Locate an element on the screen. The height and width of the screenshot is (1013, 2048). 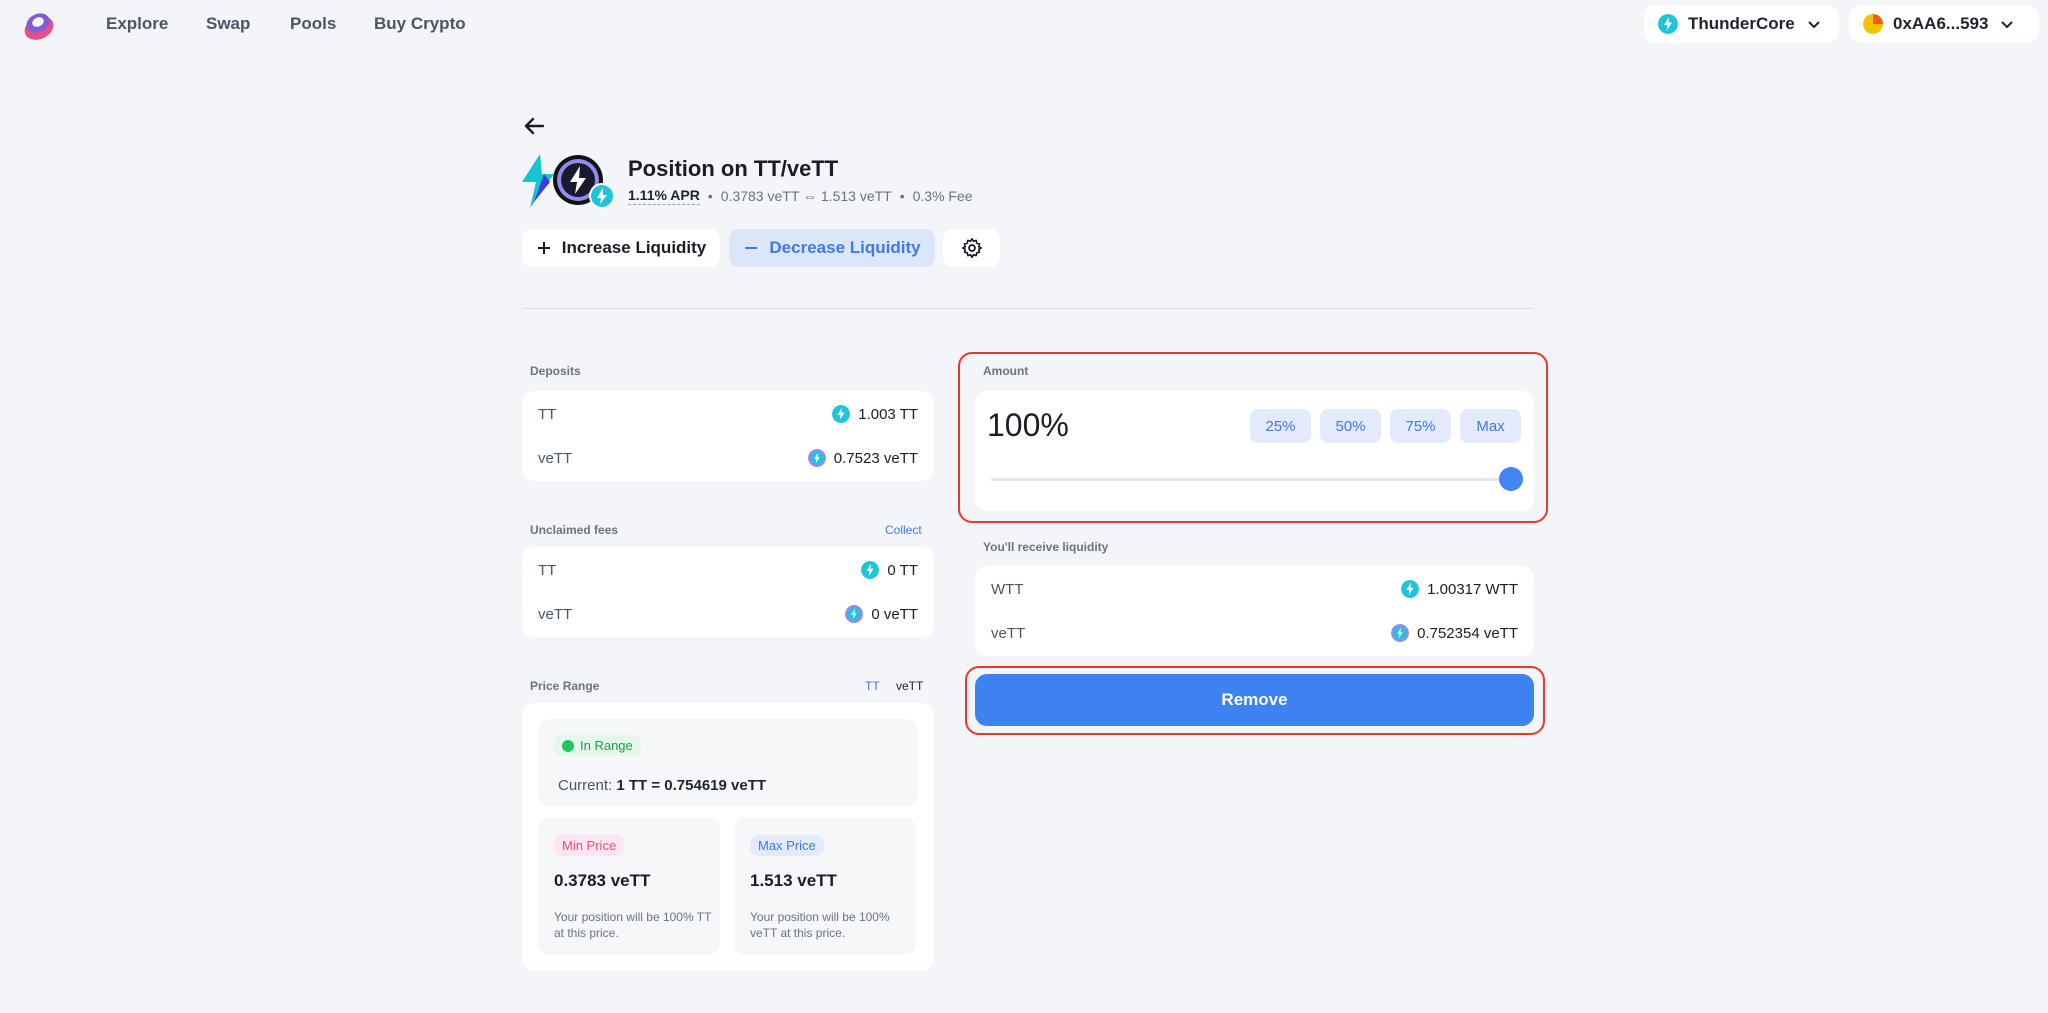
slider-handle is located at coordinates (1511, 479).